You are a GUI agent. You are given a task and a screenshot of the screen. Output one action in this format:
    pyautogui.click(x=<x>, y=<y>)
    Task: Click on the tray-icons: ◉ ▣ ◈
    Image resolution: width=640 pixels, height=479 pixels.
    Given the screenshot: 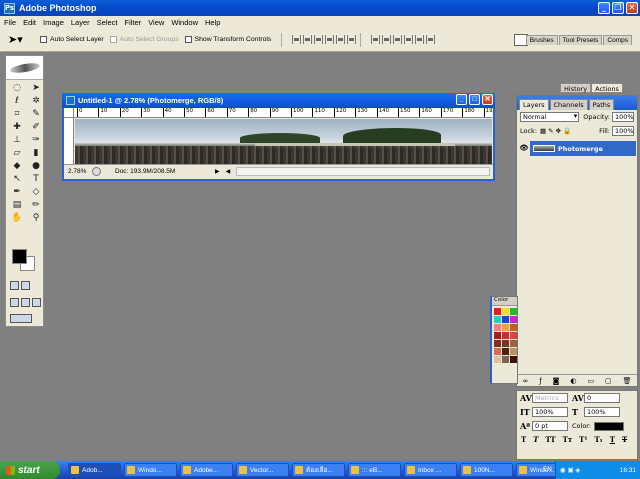 What is the action you would take?
    pyautogui.click(x=570, y=470)
    